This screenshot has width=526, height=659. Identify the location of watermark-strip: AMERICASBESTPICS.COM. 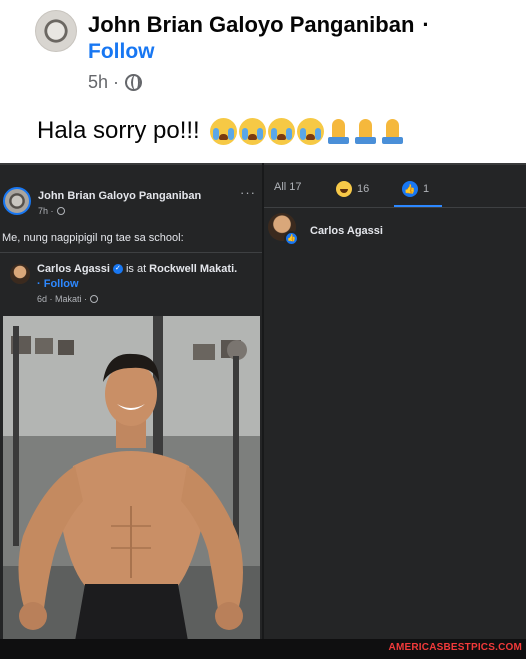
(263, 649).